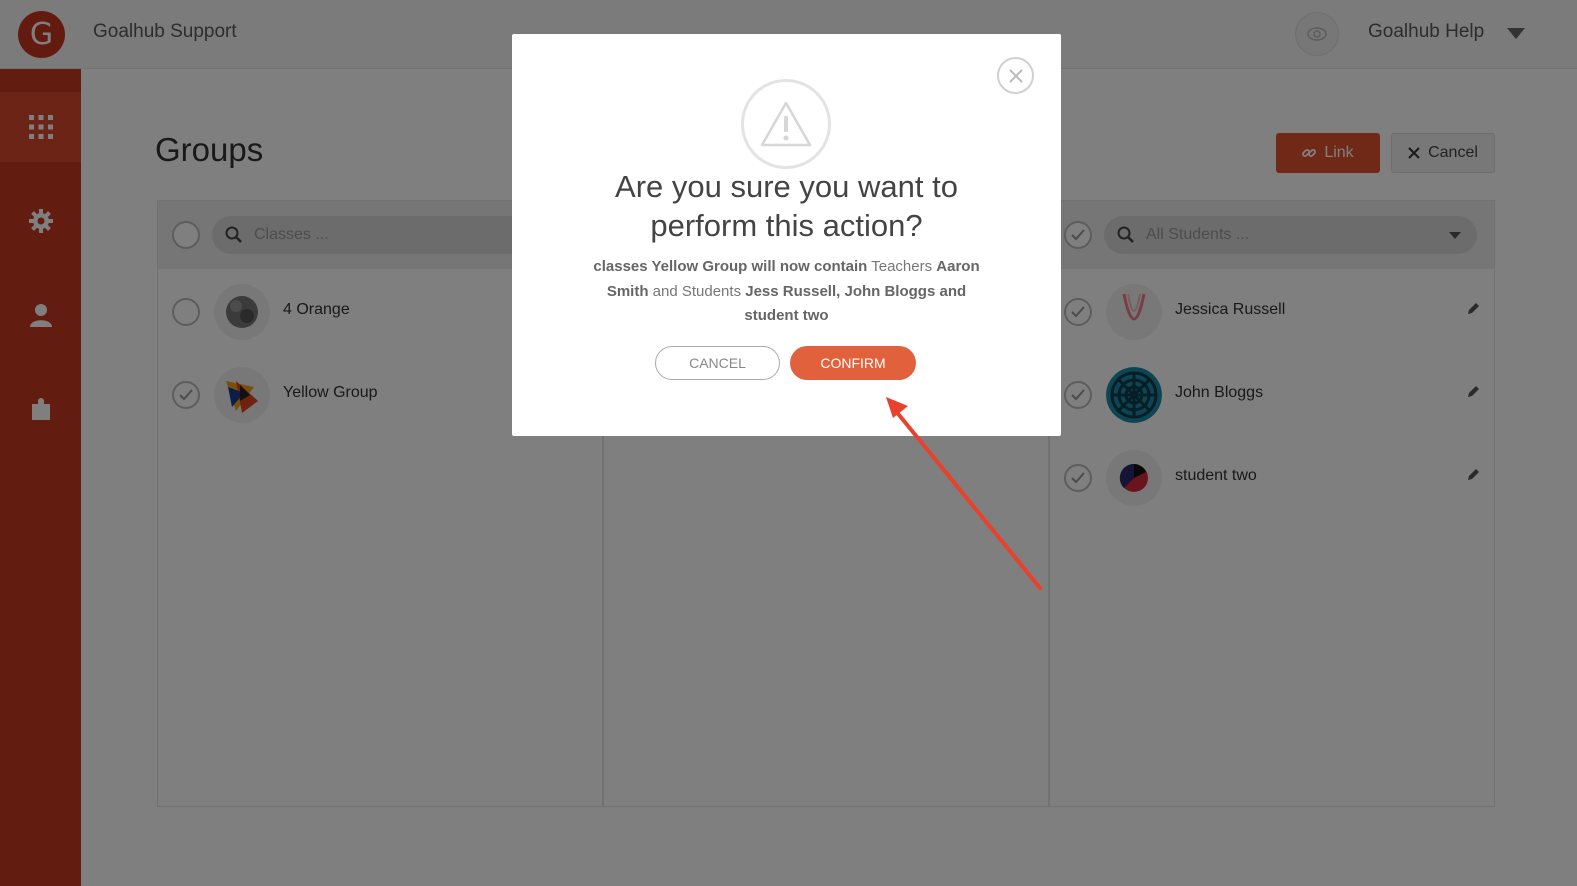 The height and width of the screenshot is (886, 1577). What do you see at coordinates (853, 363) in the screenshot?
I see `dialog-confirm-button: CONFIRM` at bounding box center [853, 363].